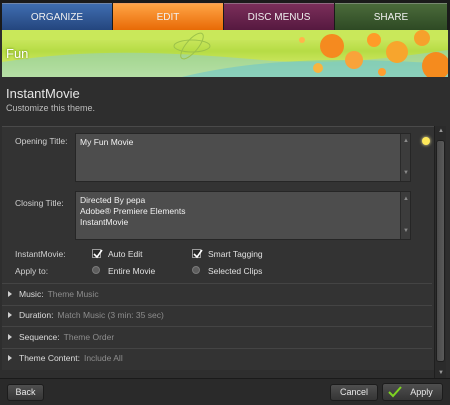 This screenshot has height=405, width=450. Describe the element at coordinates (217, 295) in the screenshot. I see `section-music: Music: Theme Music` at that location.